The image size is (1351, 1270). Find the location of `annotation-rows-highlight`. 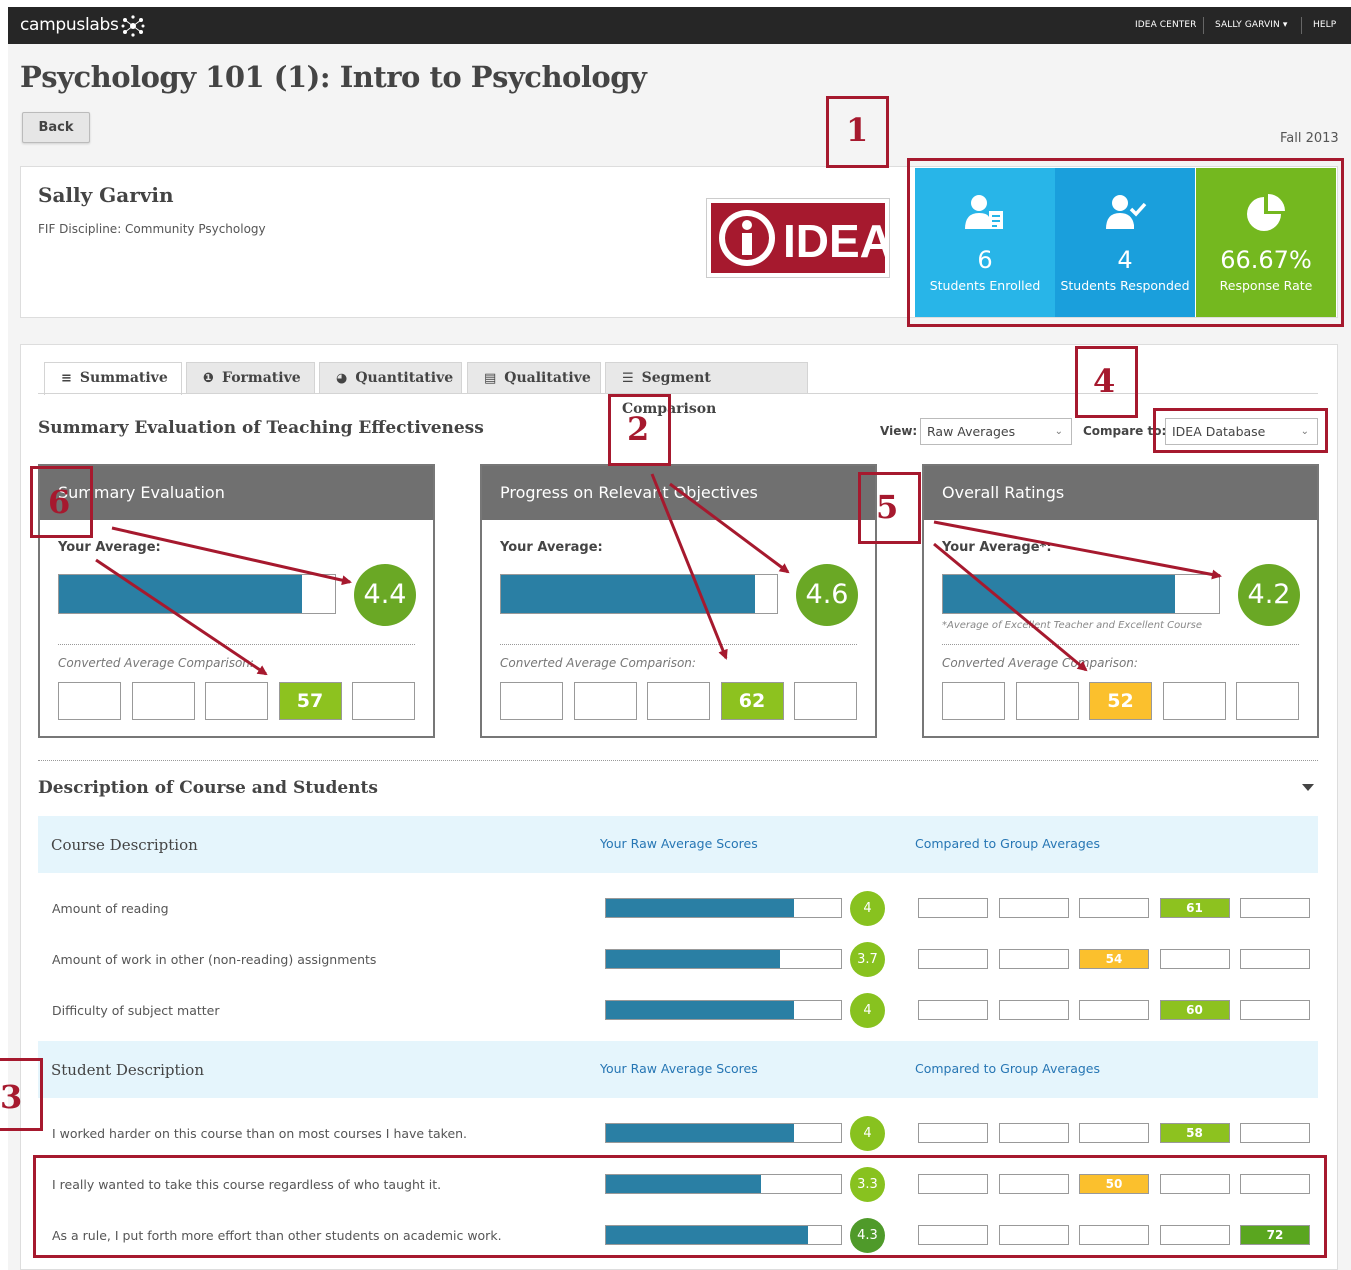

annotation-rows-highlight is located at coordinates (680, 1206).